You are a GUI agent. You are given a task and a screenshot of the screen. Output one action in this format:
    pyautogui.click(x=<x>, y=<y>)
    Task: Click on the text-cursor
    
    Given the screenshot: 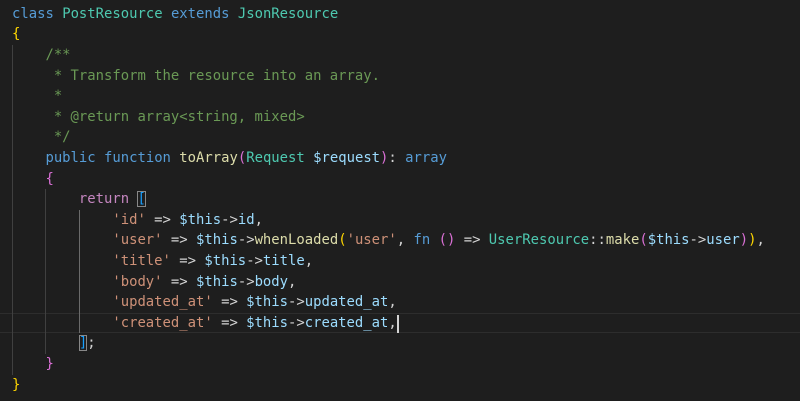 What is the action you would take?
    pyautogui.click(x=397, y=324)
    